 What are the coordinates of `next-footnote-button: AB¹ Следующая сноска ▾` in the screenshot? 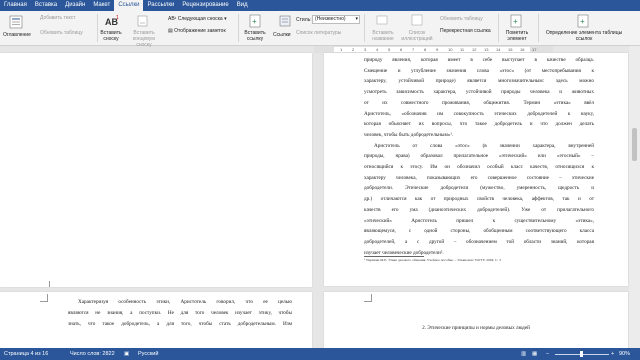 It's located at (197, 19).